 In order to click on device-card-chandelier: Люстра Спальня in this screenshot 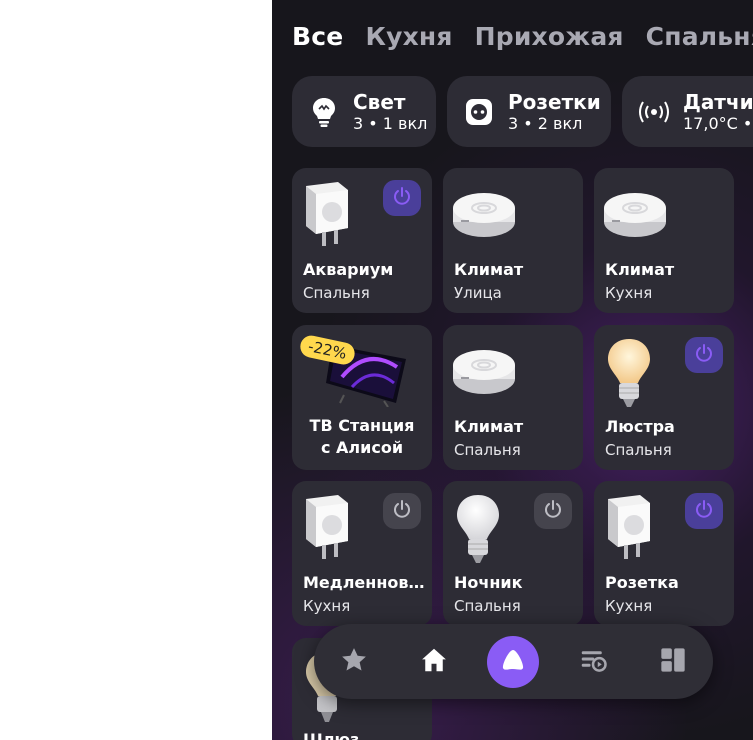, I will do `click(664, 397)`.